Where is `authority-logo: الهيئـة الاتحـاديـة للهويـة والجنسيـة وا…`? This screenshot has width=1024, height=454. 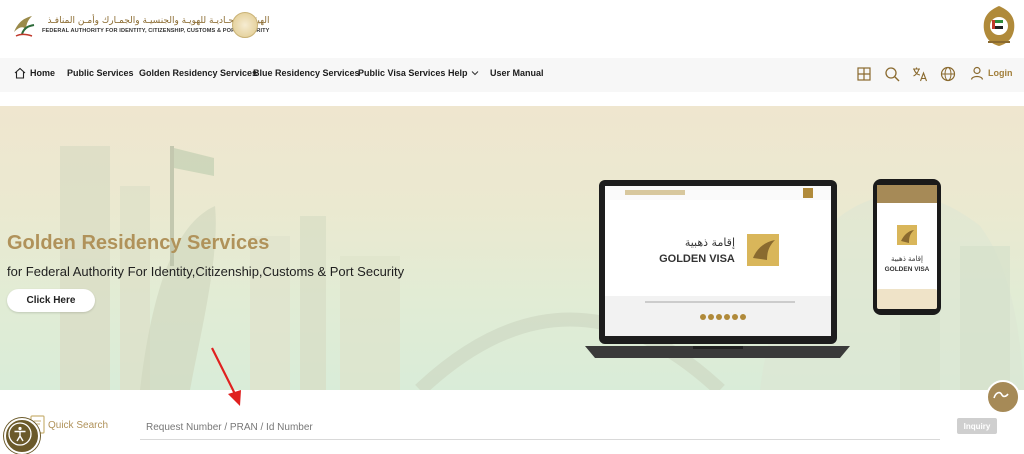 authority-logo: الهيئـة الاتحـاديـة للهويـة والجنسيـة وا… is located at coordinates (139, 25).